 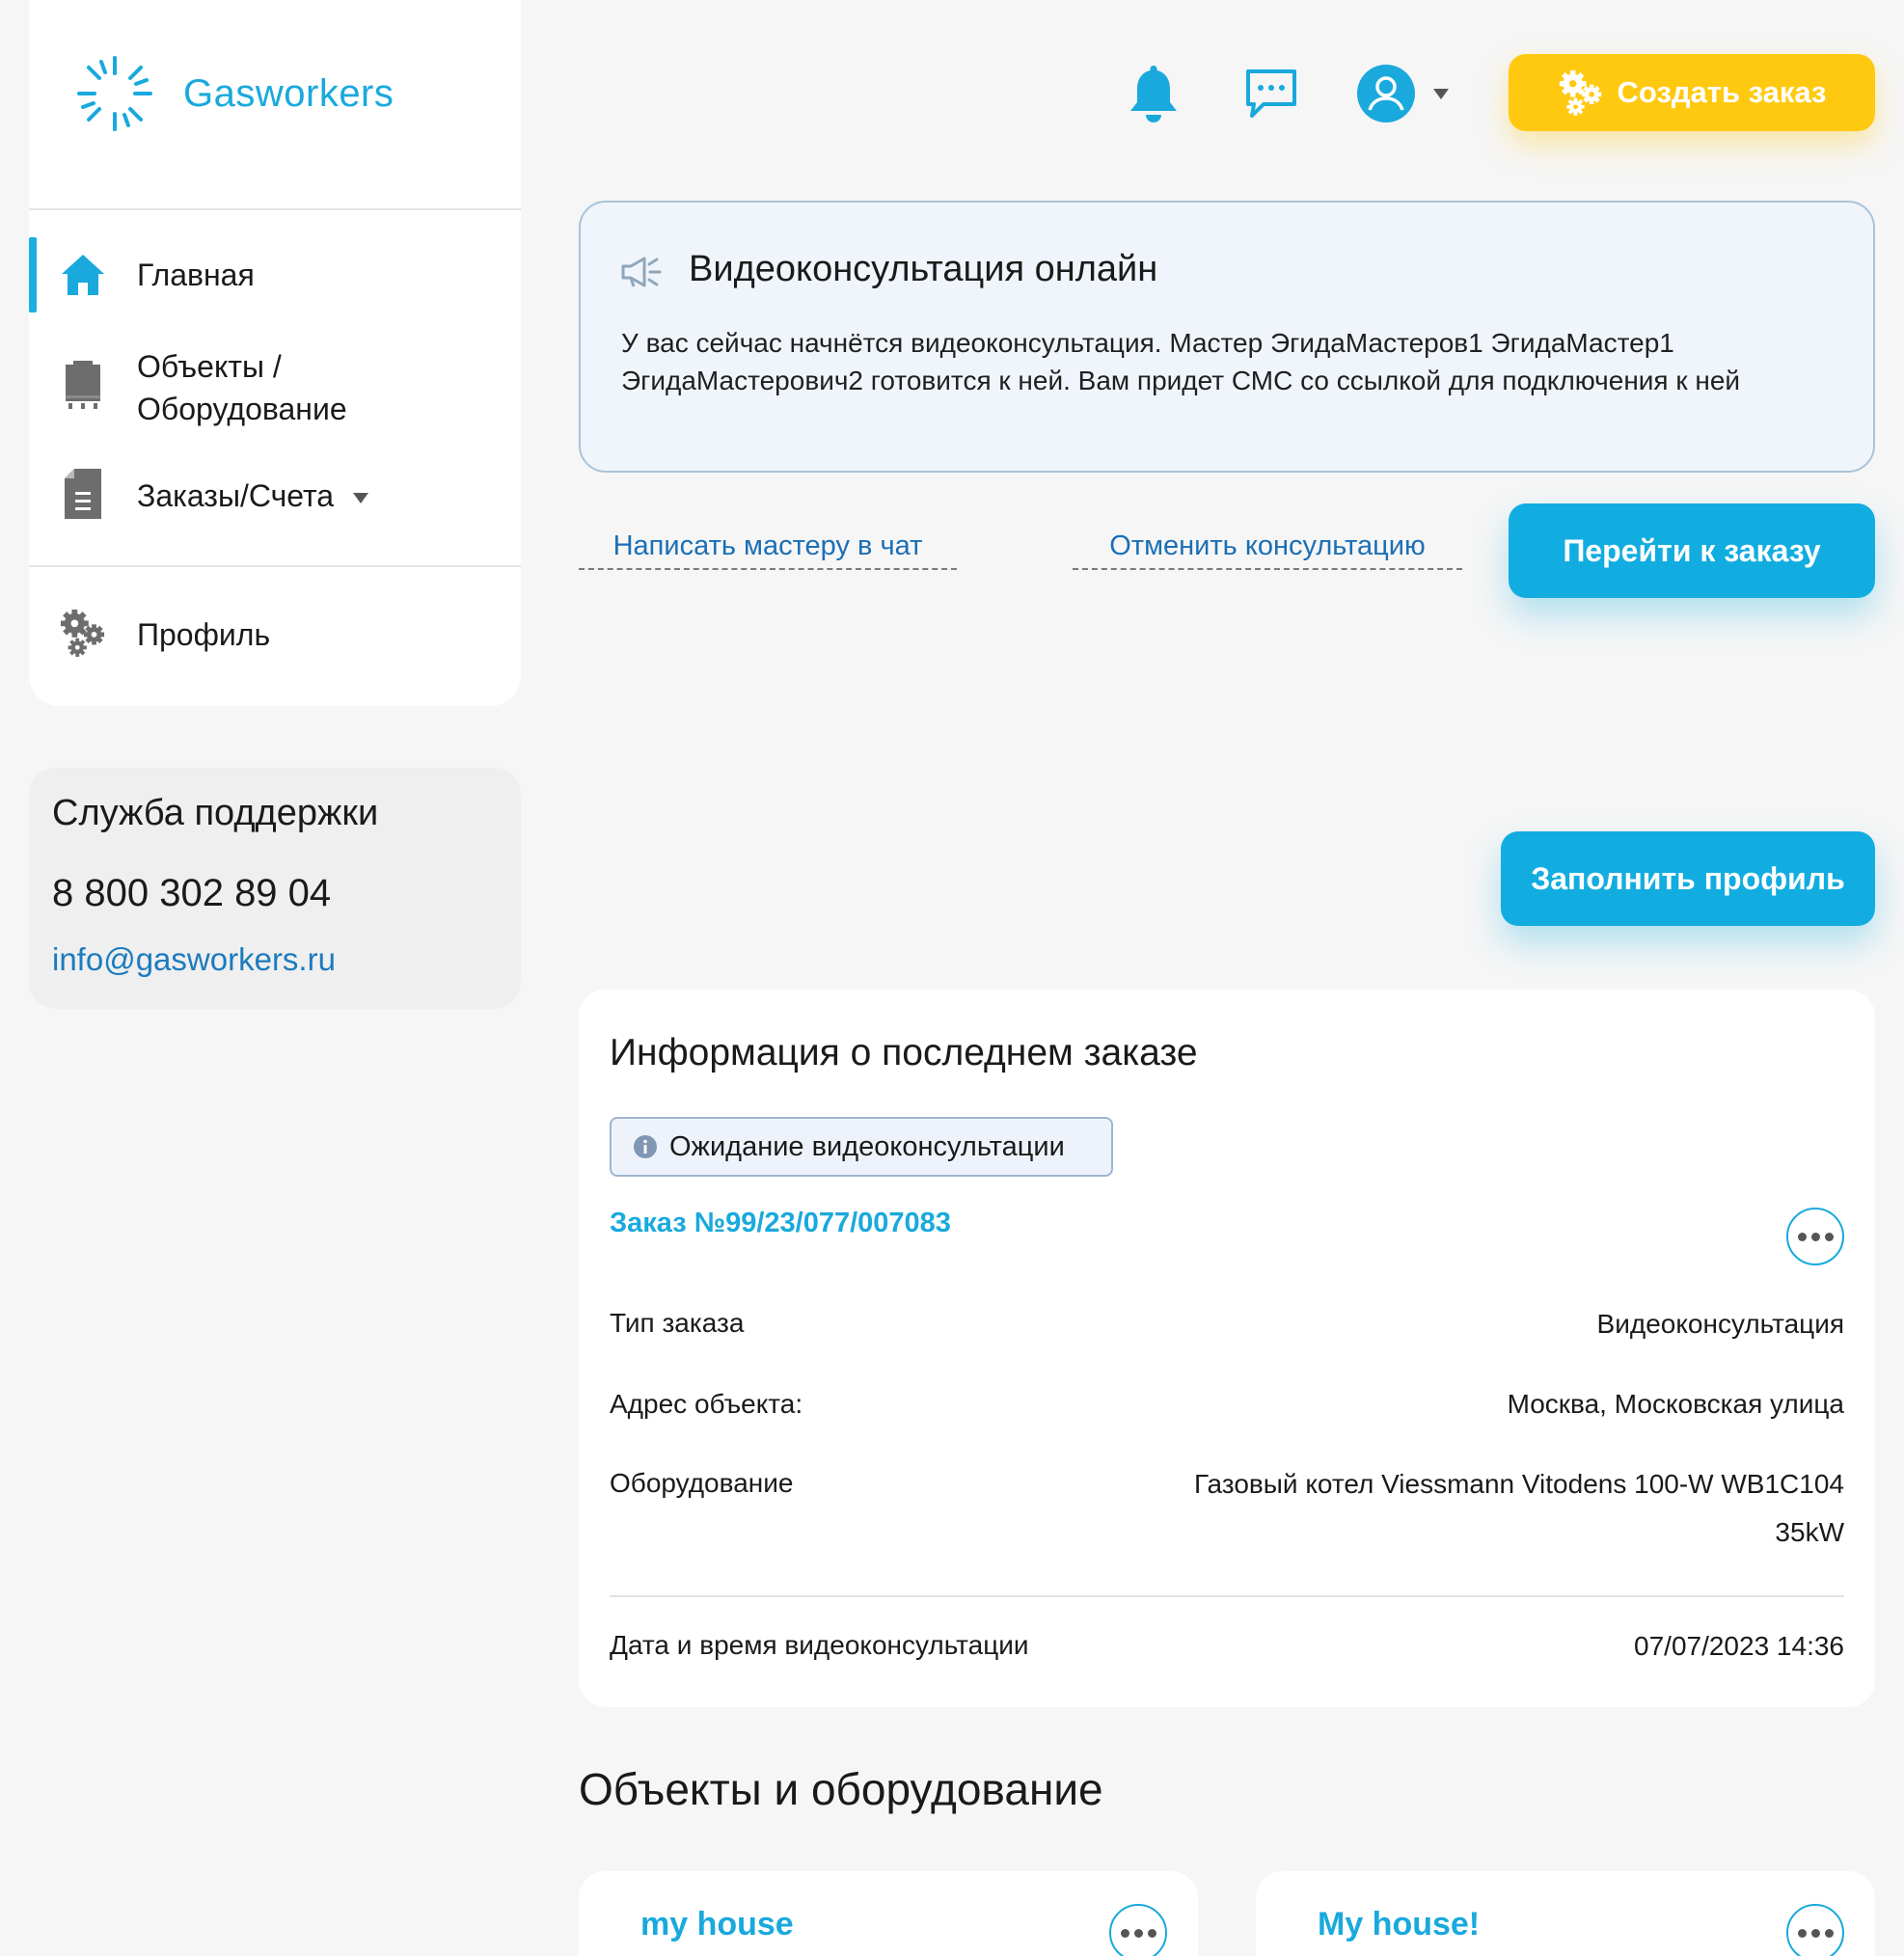 What do you see at coordinates (215, 813) in the screenshot?
I see `support-title: Служба поддержки` at bounding box center [215, 813].